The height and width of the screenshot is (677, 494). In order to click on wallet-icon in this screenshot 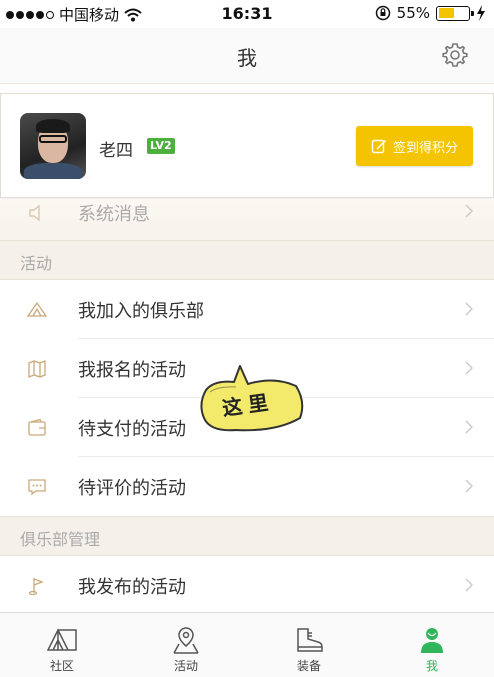, I will do `click(37, 427)`.